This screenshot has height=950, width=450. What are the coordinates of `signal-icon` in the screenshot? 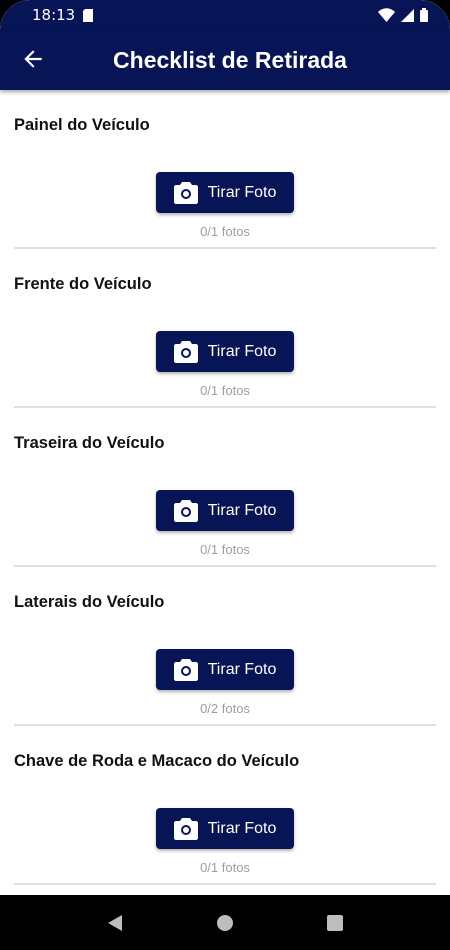 It's located at (407, 15).